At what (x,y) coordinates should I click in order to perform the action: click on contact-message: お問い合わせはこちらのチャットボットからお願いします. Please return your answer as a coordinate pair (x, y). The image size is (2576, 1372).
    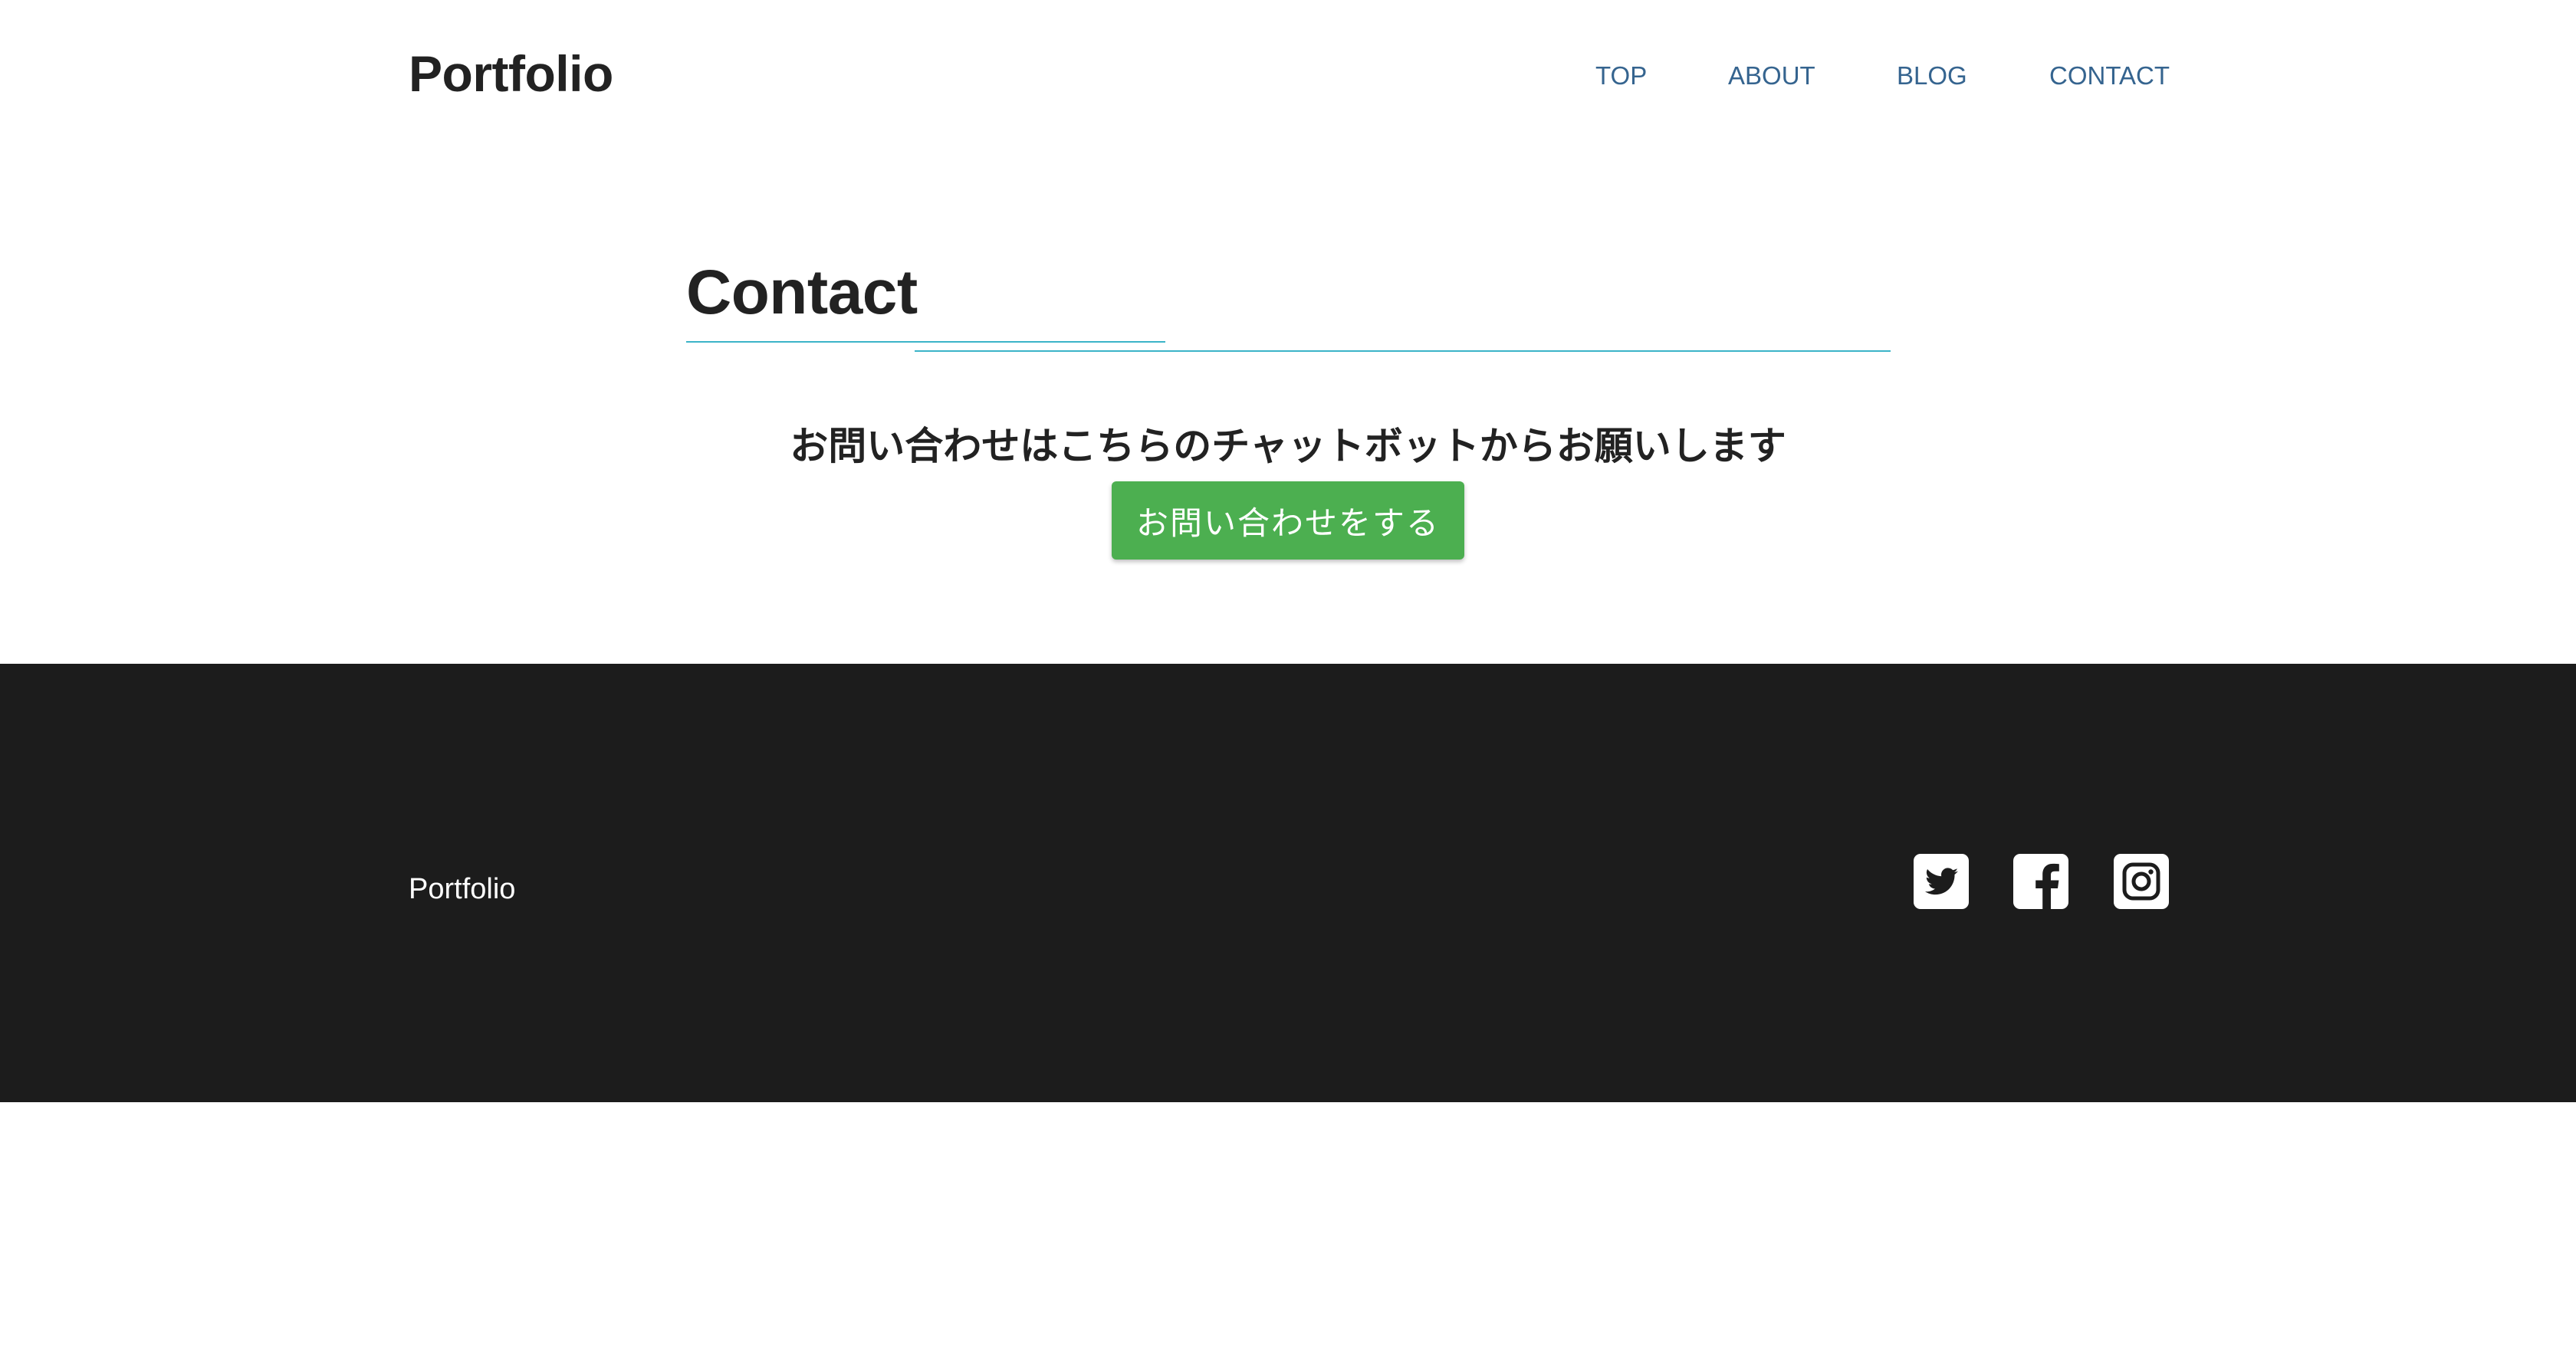
    Looking at the image, I should click on (1288, 446).